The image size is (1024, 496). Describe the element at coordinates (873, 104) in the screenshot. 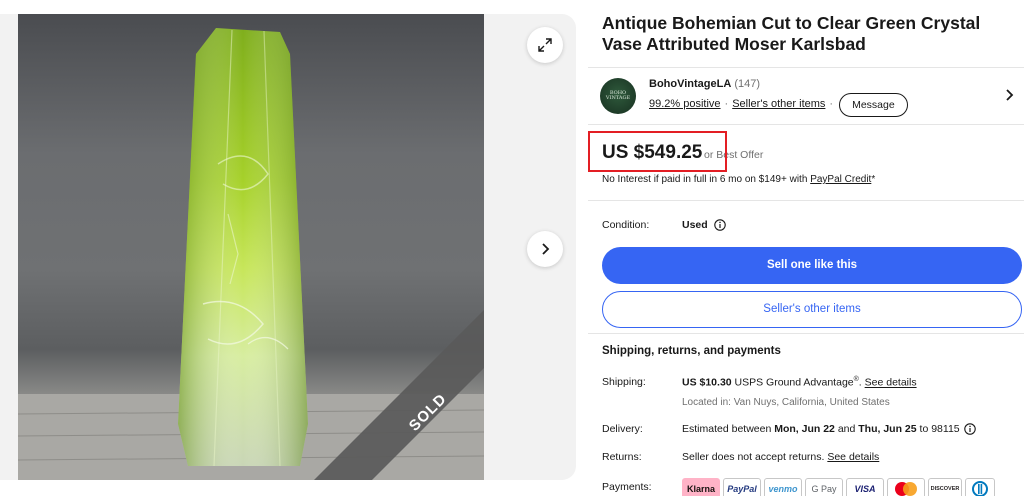

I see `message-button: Message` at that location.